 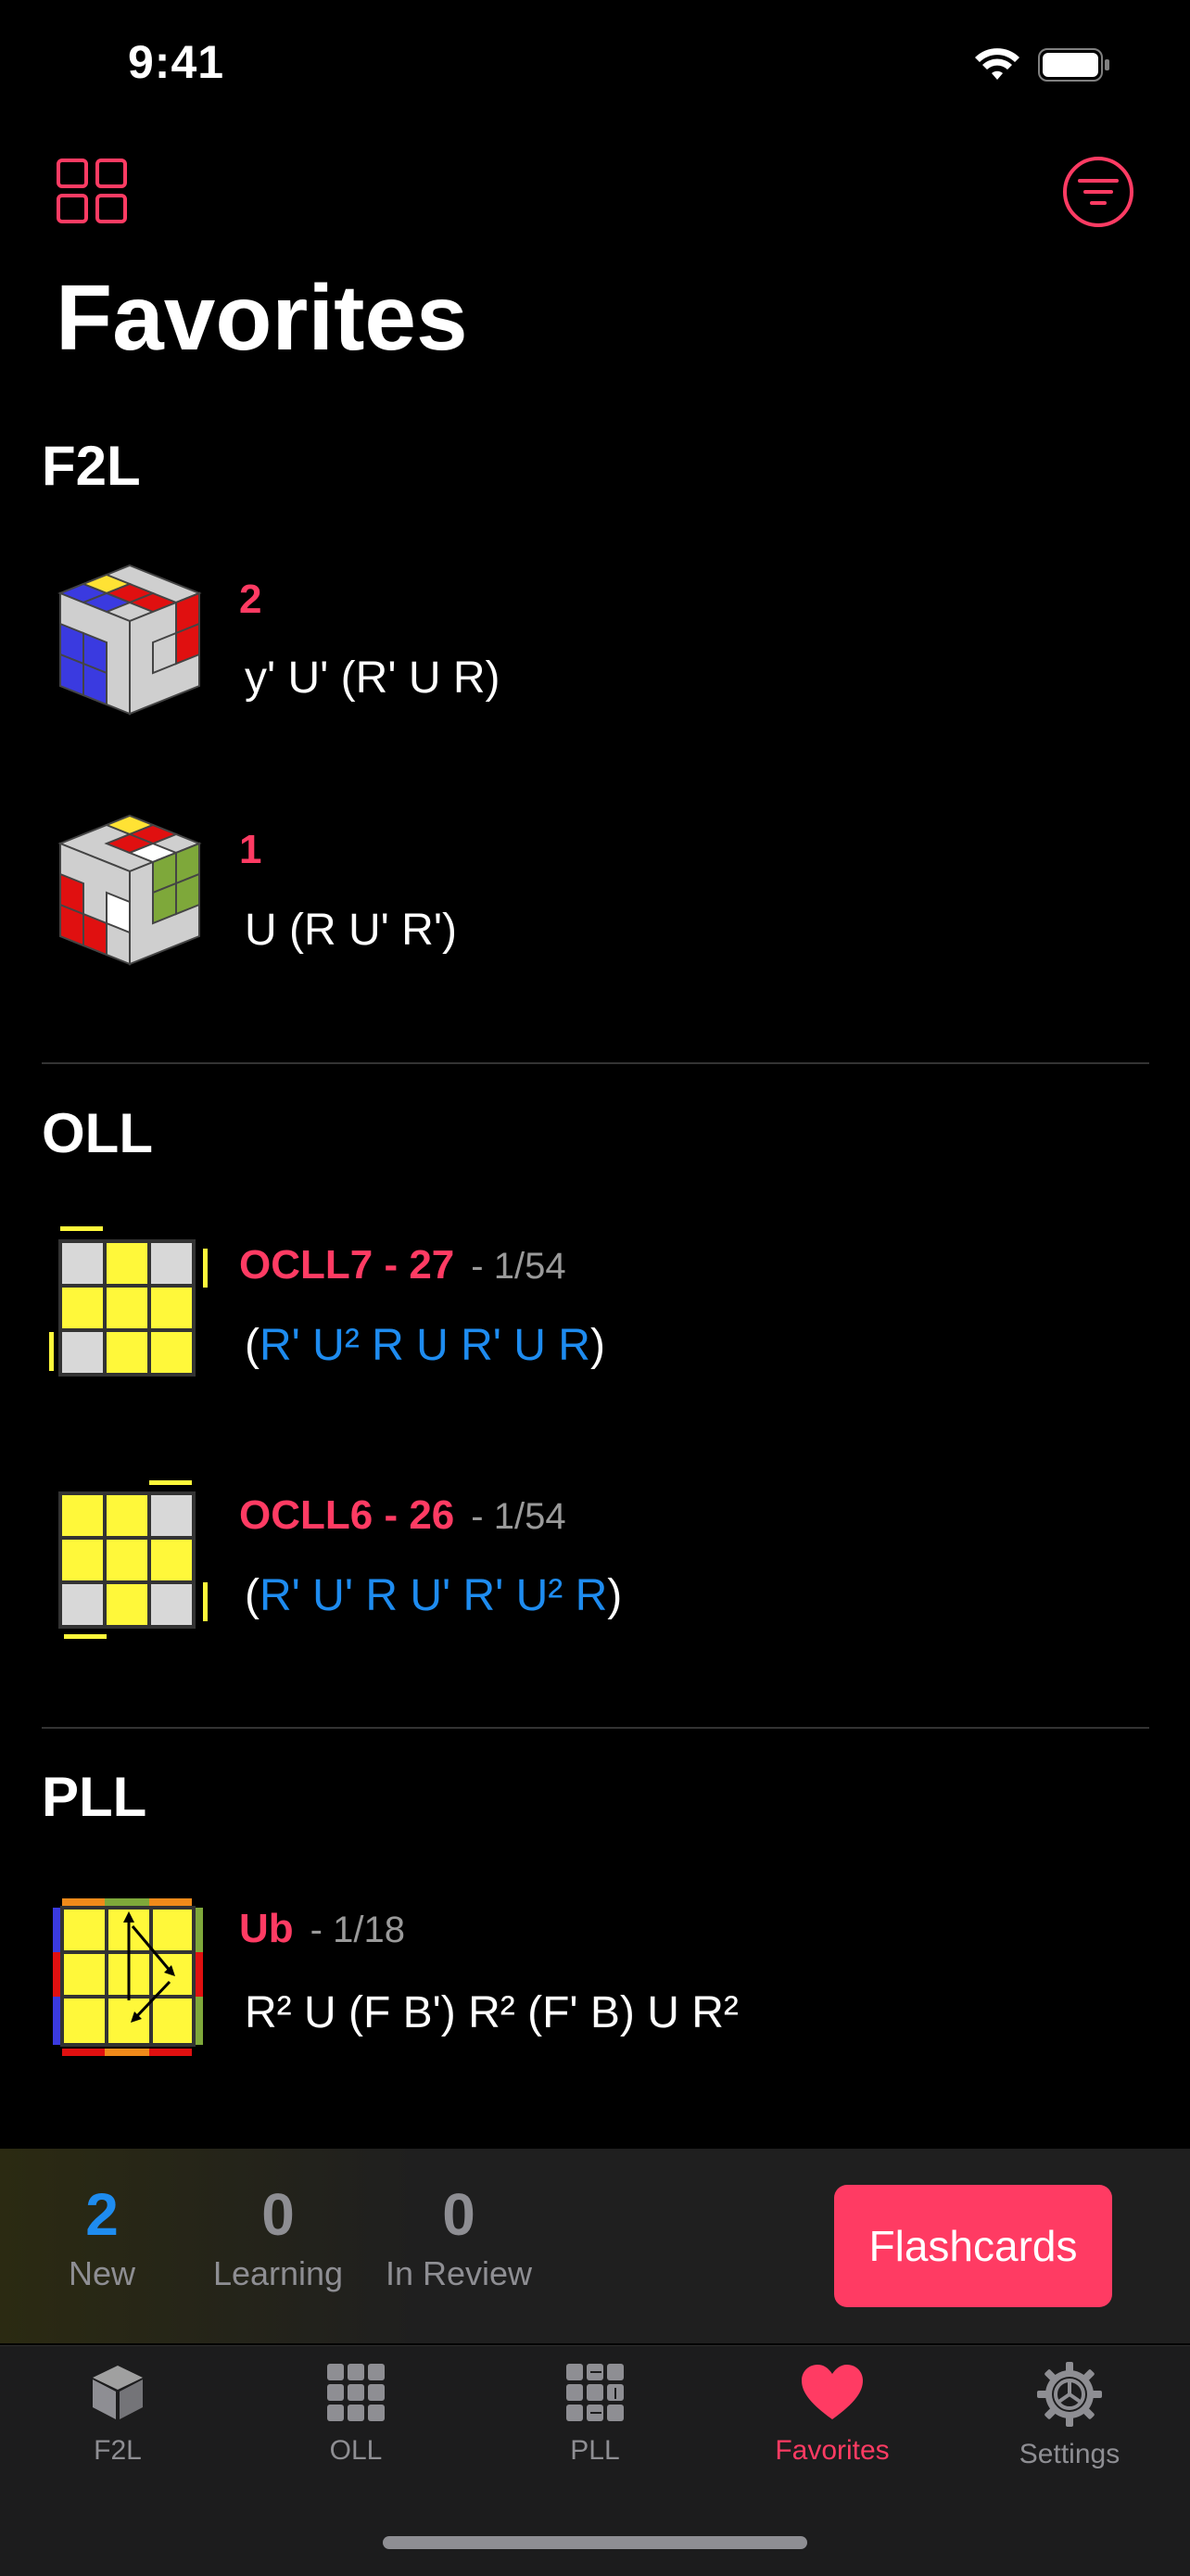 What do you see at coordinates (832, 2392) in the screenshot?
I see `heart-icon` at bounding box center [832, 2392].